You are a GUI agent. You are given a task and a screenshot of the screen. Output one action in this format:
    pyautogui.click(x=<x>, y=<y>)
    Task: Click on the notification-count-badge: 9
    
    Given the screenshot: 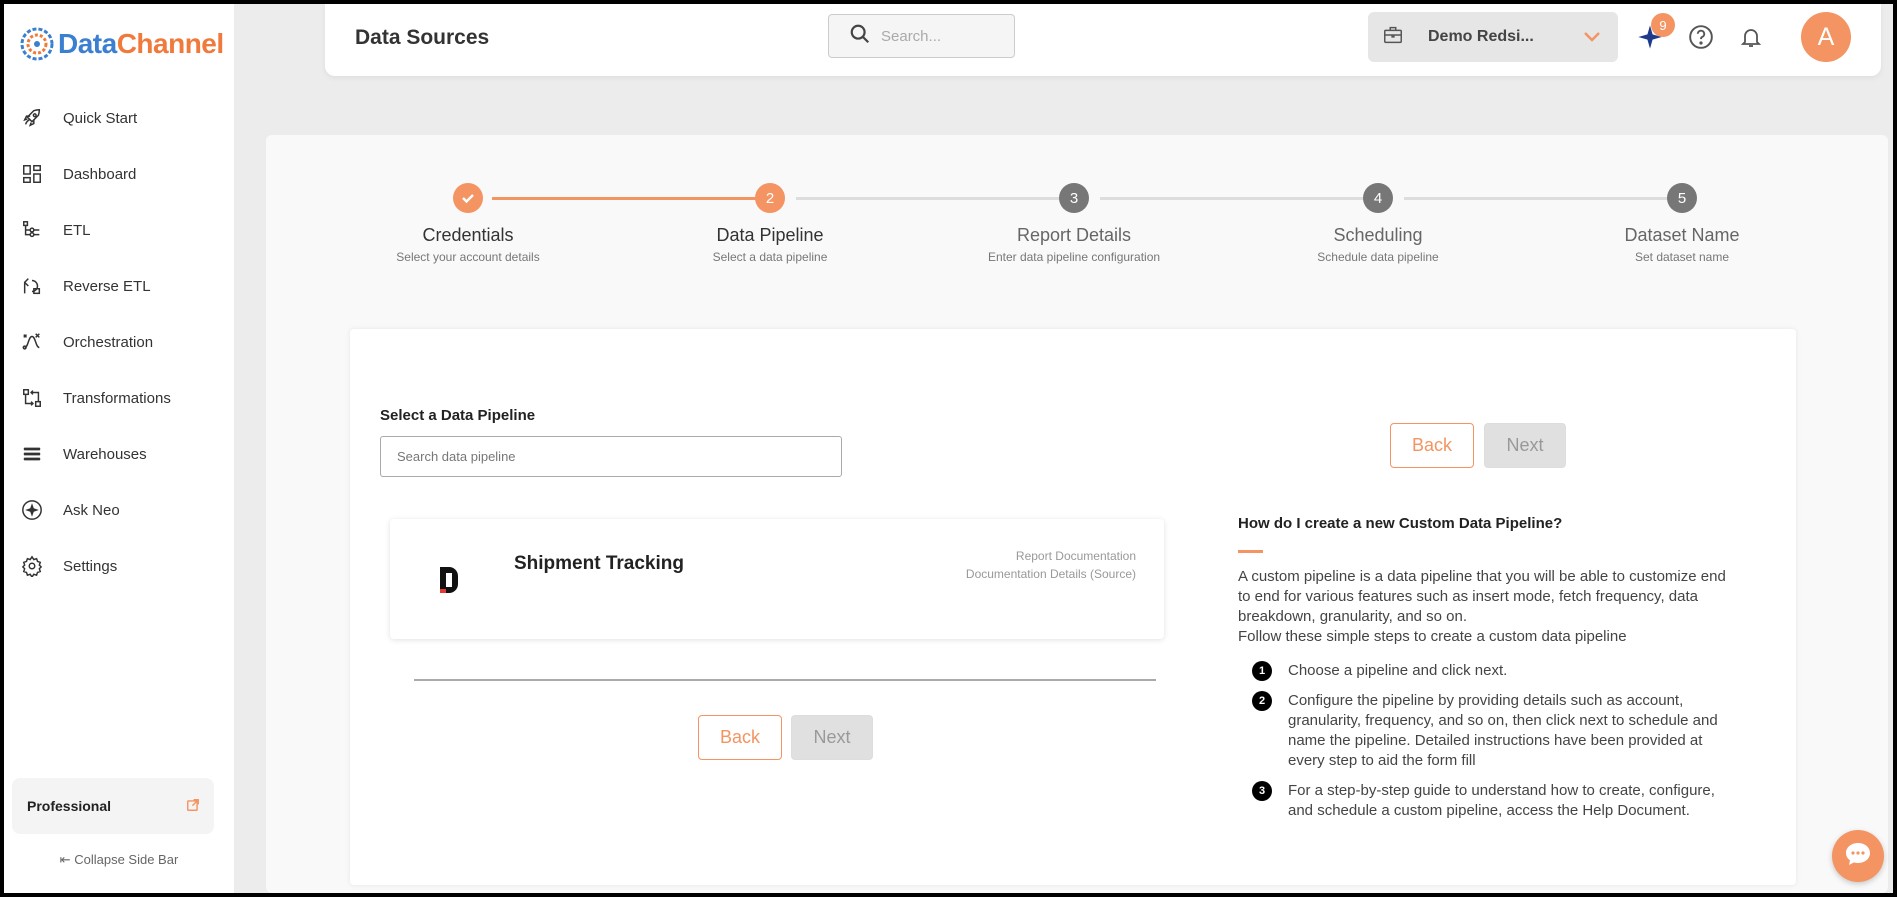 What is the action you would take?
    pyautogui.click(x=1663, y=25)
    